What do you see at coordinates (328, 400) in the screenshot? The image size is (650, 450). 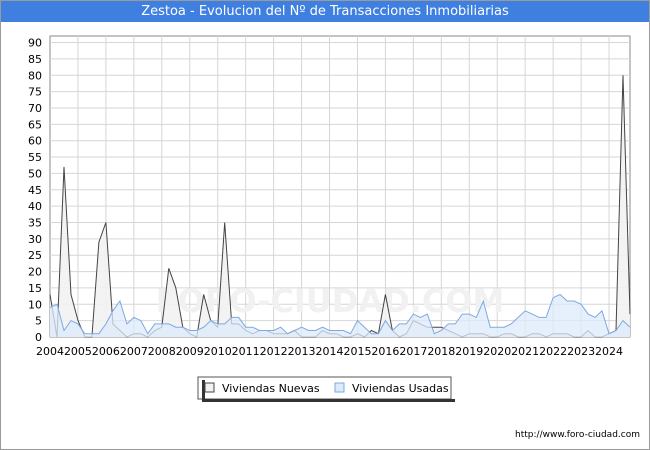 I see `legend-shadow-bottom` at bounding box center [328, 400].